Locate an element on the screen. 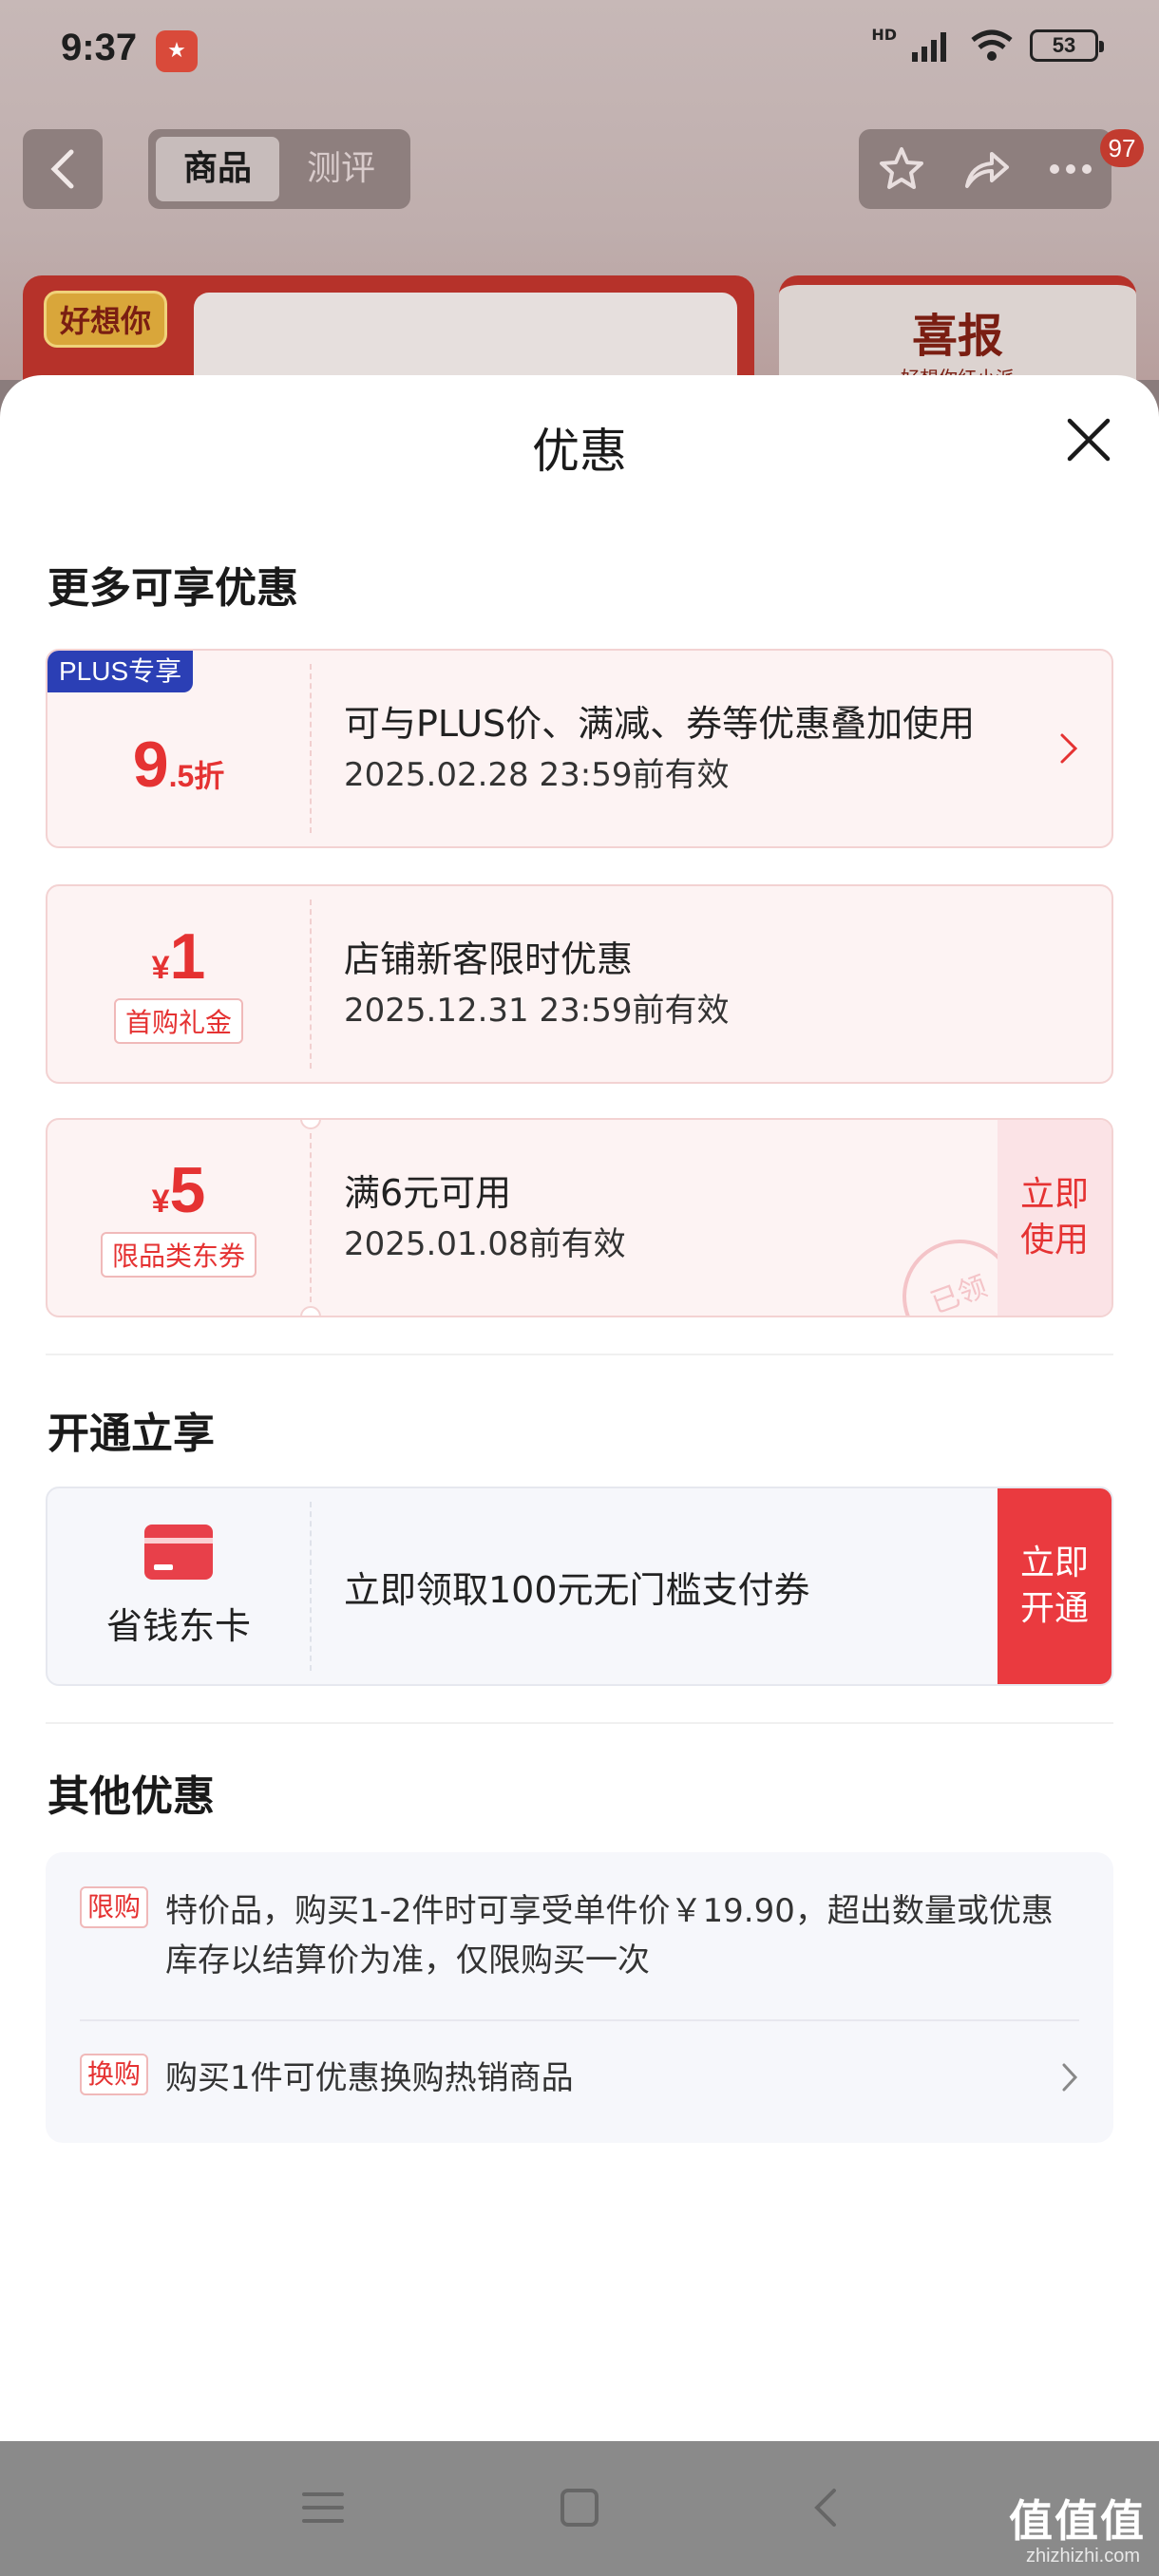  status-bar: 9:37 ★ HD 53 is located at coordinates (579, 52).